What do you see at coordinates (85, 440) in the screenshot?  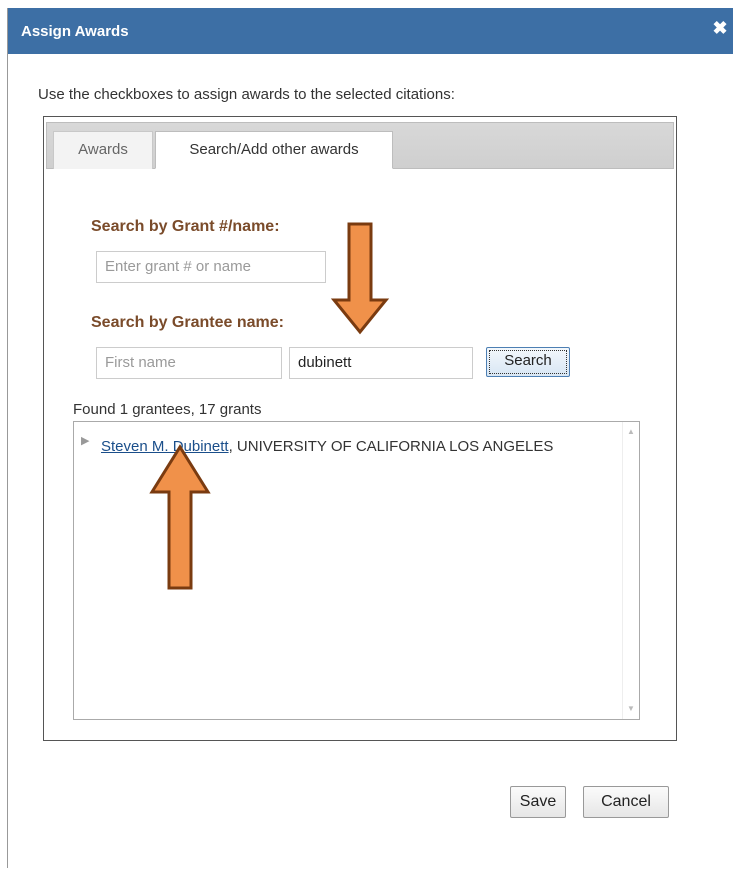 I see `triangle-right-icon: ▶` at bounding box center [85, 440].